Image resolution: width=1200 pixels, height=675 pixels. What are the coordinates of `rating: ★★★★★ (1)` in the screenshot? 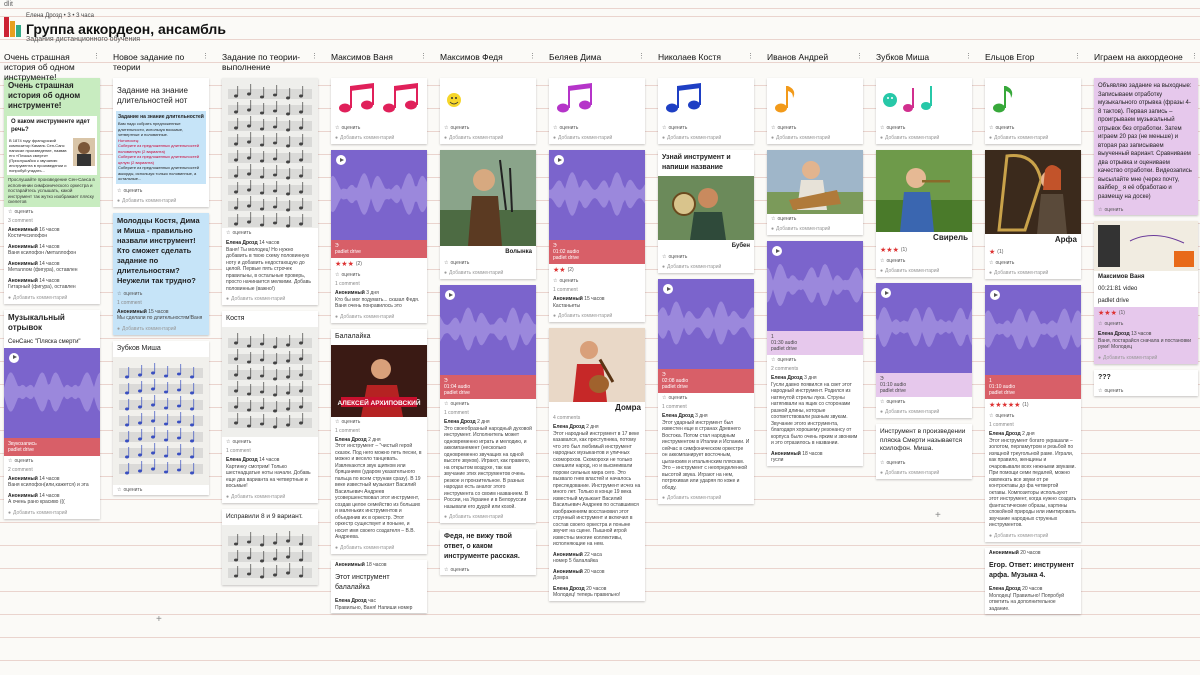 It's located at (1033, 405).